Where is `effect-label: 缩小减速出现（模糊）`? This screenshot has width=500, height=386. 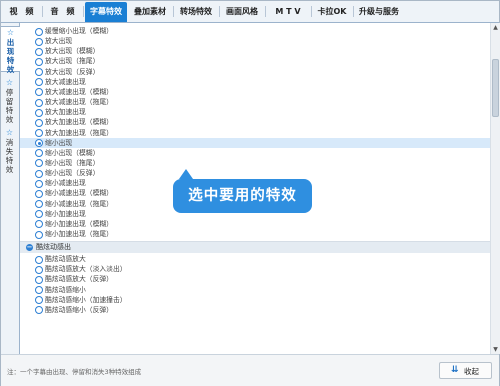 effect-label: 缩小减速出现（模糊） is located at coordinates (79, 193).